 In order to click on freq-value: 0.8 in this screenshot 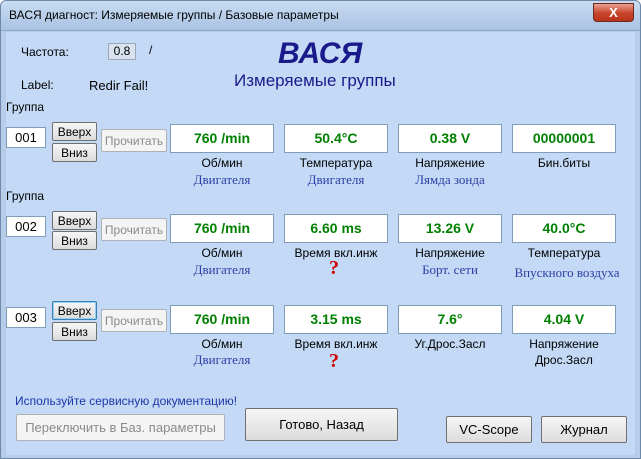, I will do `click(122, 51)`.